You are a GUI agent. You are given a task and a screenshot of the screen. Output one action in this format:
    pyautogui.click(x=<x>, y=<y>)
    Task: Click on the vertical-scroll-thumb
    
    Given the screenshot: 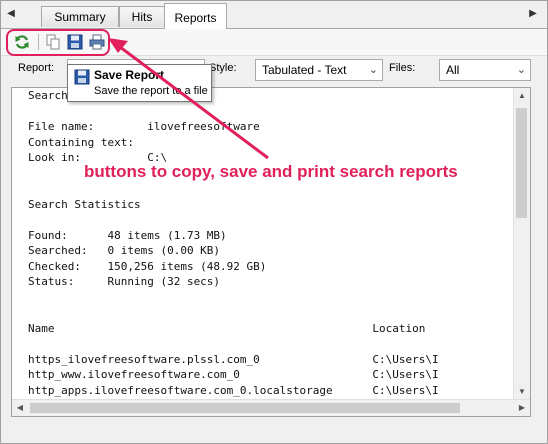 What is the action you would take?
    pyautogui.click(x=521, y=163)
    